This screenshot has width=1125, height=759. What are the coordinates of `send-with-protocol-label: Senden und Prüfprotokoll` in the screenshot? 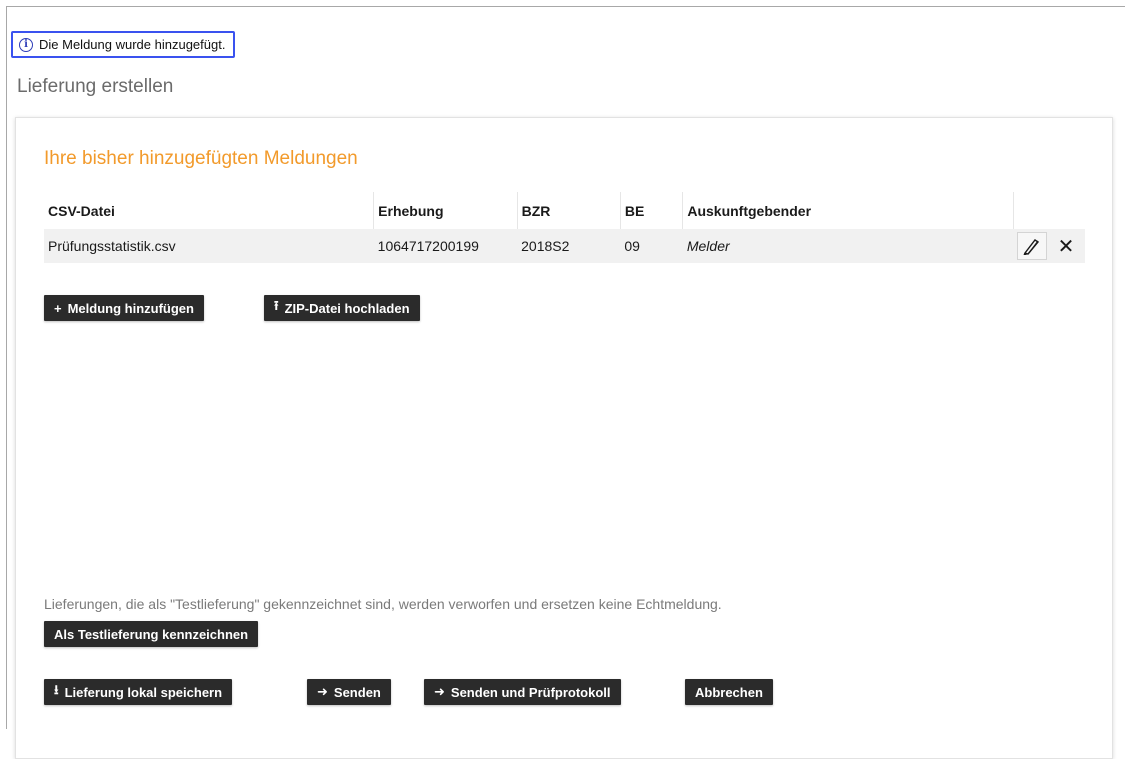 It's located at (530, 692).